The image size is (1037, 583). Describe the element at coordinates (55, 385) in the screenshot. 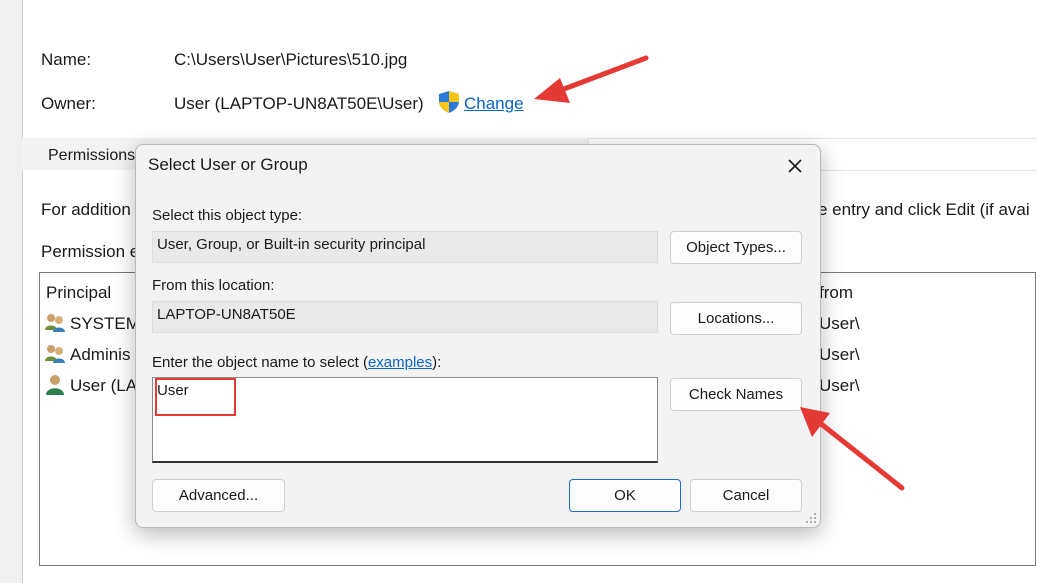

I see `user-icon` at that location.